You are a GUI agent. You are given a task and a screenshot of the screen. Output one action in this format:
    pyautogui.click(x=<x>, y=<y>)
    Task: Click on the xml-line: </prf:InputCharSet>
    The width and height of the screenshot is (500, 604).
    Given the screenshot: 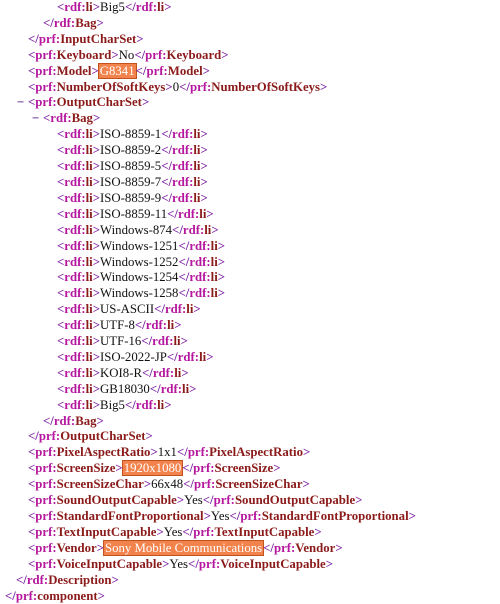 What is the action you would take?
    pyautogui.click(x=250, y=40)
    